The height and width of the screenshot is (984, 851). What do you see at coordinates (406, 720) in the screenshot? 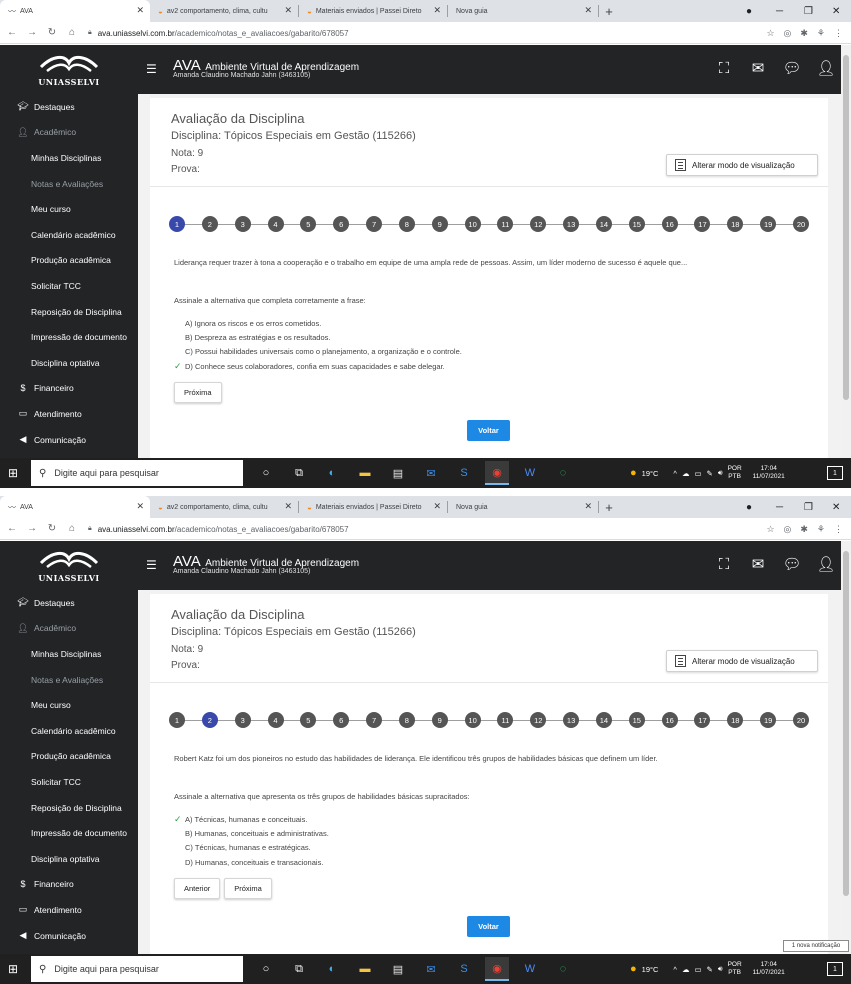
I see `question-step: 8` at bounding box center [406, 720].